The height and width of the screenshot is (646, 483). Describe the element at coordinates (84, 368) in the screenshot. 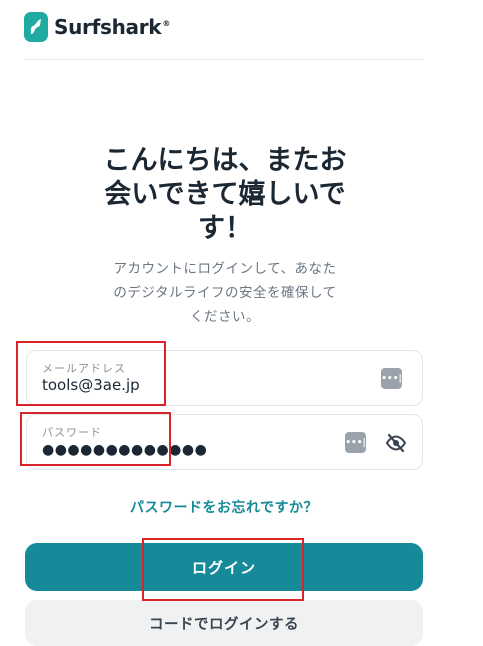

I see `email-label: メールアドレス` at that location.